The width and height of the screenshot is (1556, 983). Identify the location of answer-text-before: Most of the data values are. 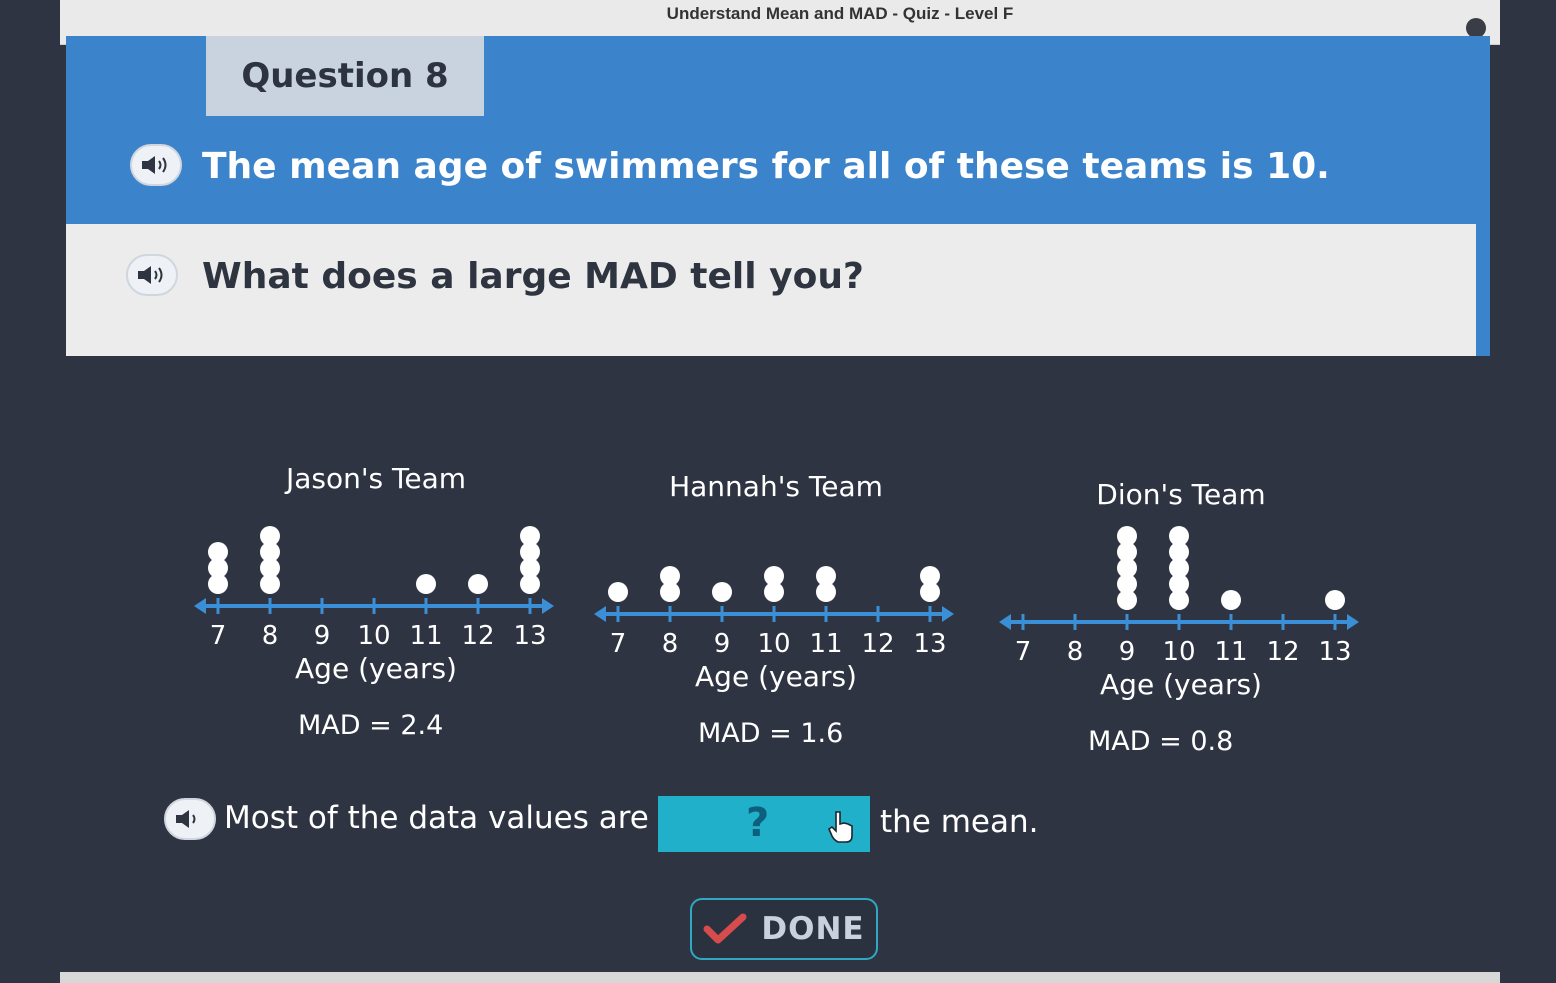
(436, 818).